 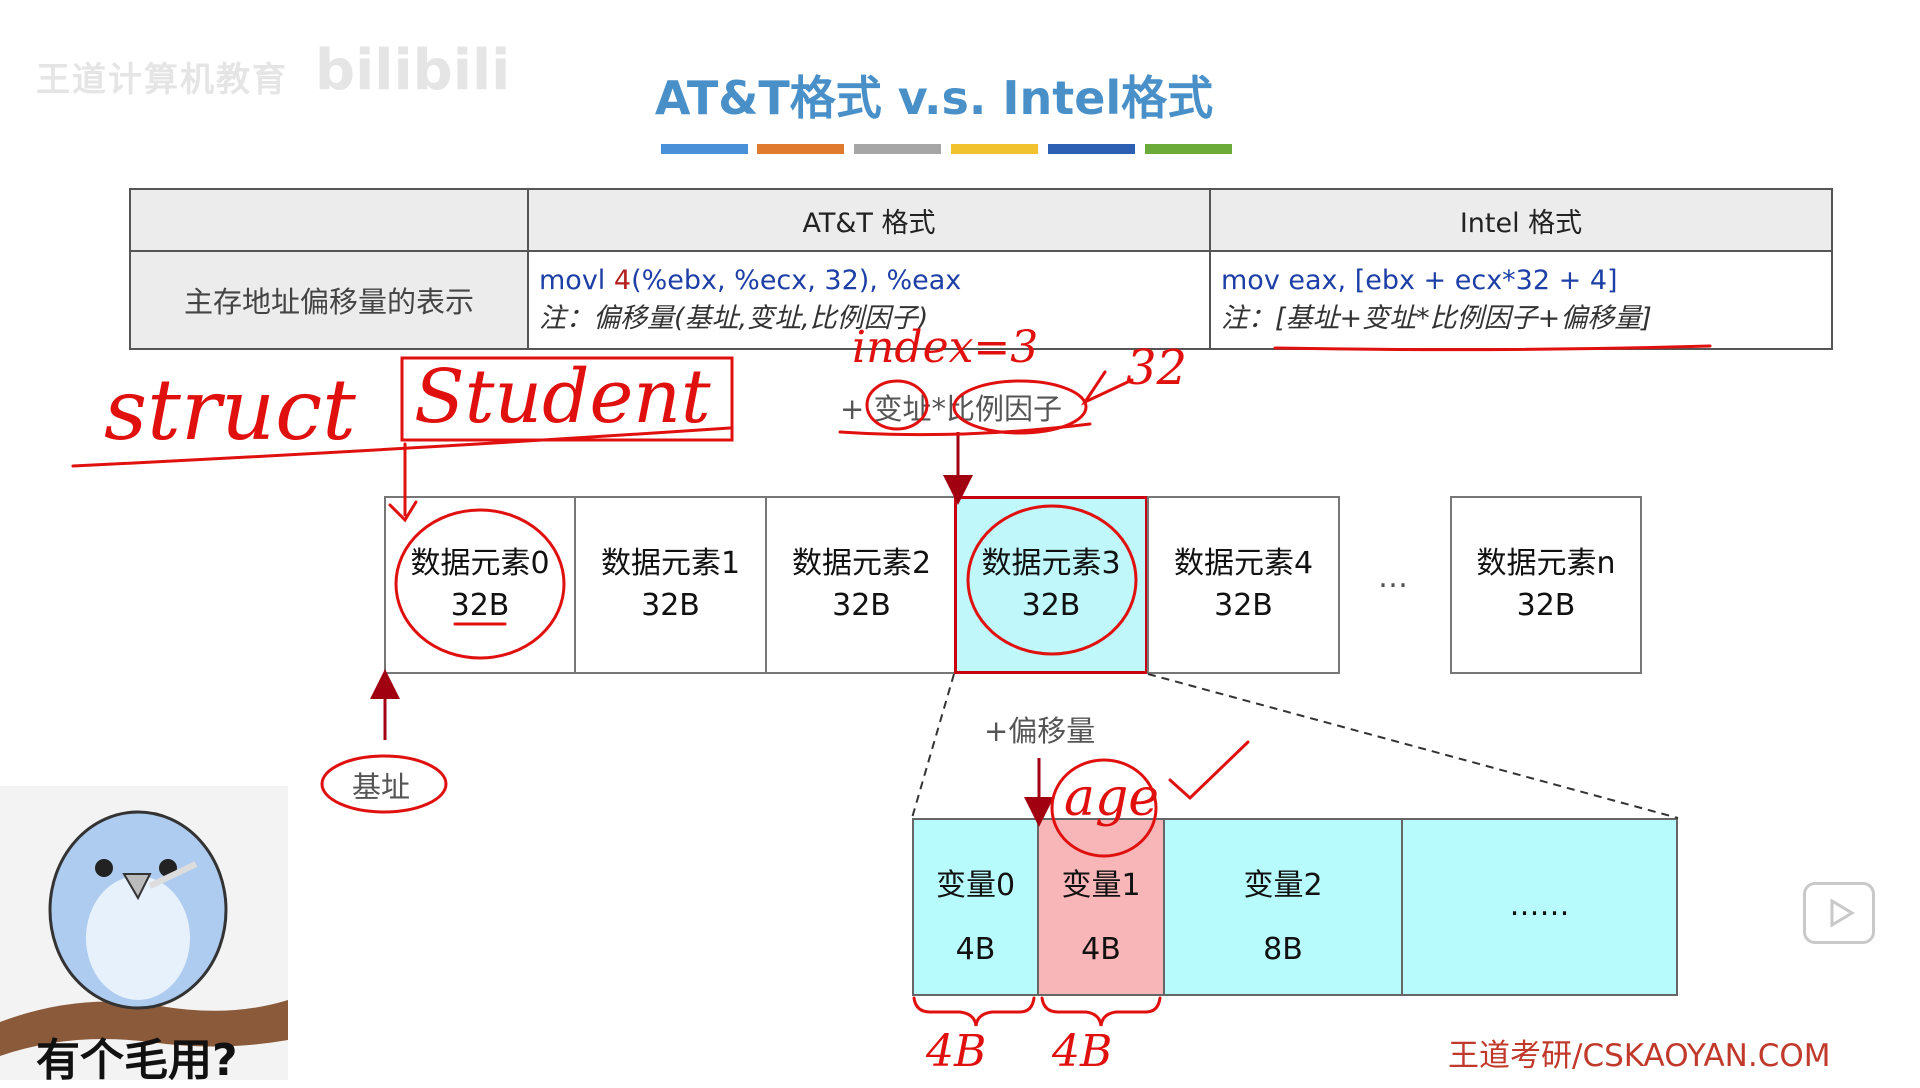 What do you see at coordinates (1639, 1056) in the screenshot?
I see `brand-text: 王道考研/CSKAOYAN.COM` at bounding box center [1639, 1056].